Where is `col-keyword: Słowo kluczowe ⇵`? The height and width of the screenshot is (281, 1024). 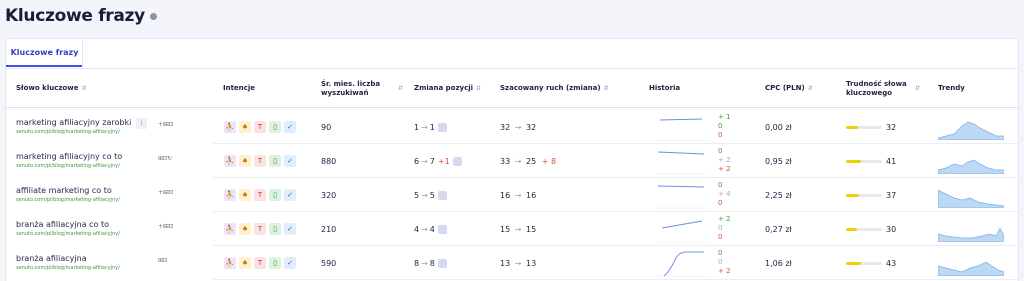
col-keyword: Słowo kluczowe ⇵ is located at coordinates (51, 88).